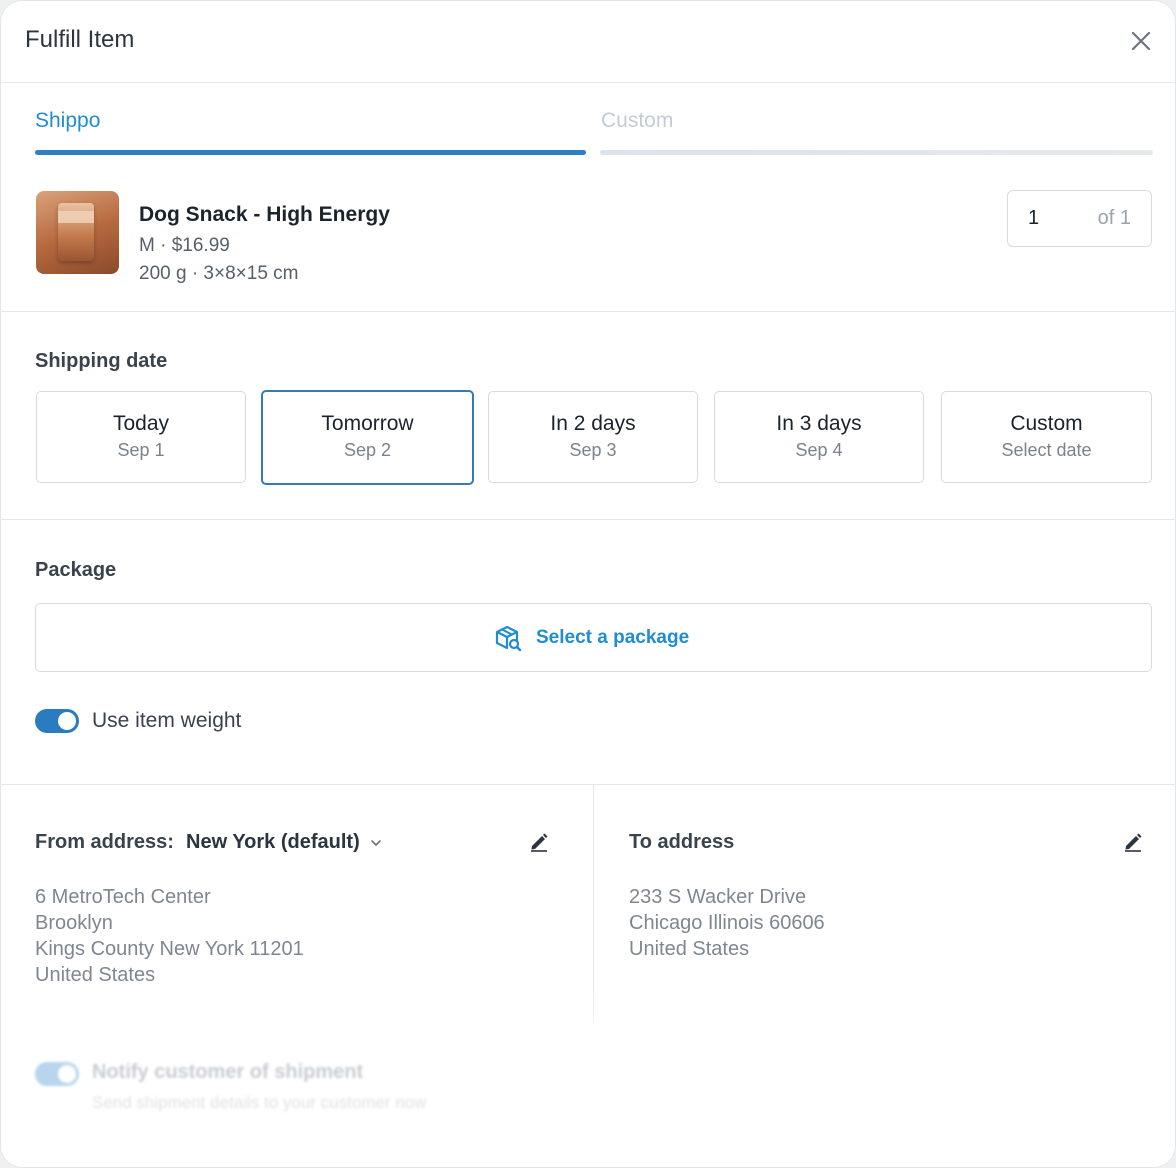  Describe the element at coordinates (1046, 437) in the screenshot. I see `date-option-custom: Custom Select date` at that location.